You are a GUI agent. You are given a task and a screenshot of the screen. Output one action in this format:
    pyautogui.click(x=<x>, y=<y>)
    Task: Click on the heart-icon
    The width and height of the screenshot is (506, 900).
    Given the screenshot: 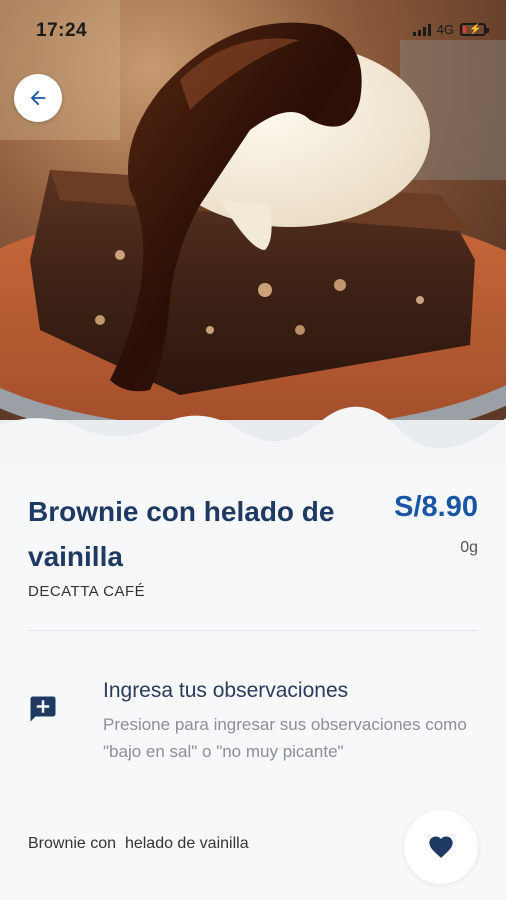 What is the action you would take?
    pyautogui.click(x=441, y=847)
    